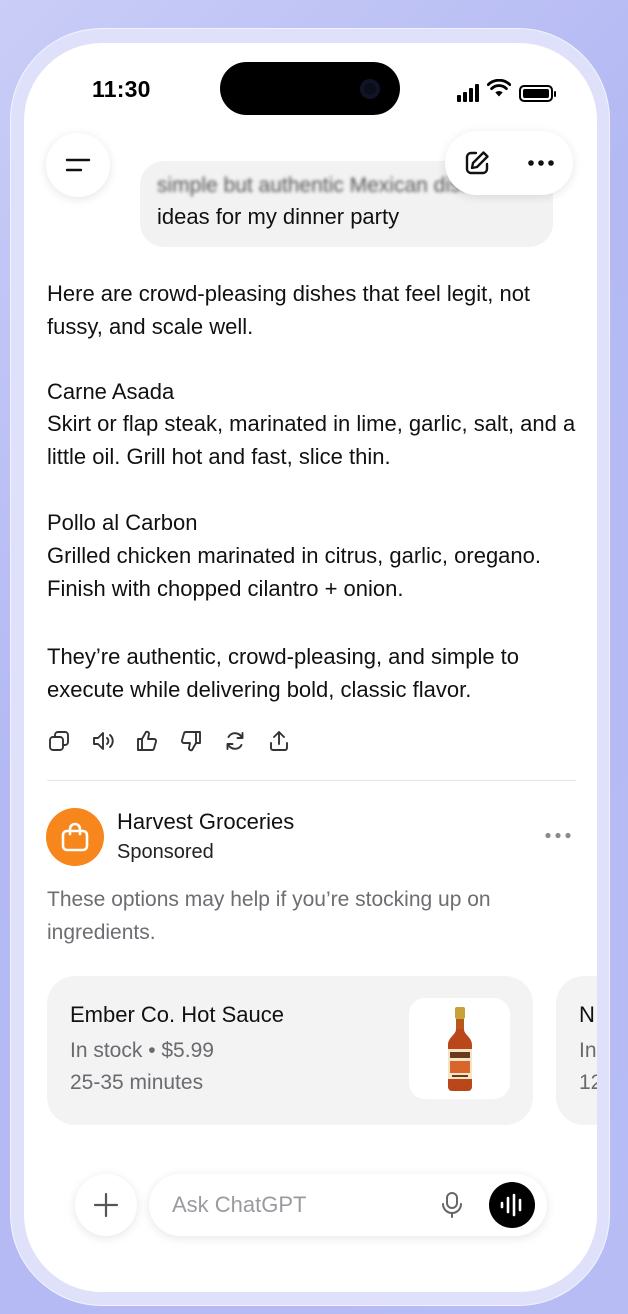 The width and height of the screenshot is (628, 1314). Describe the element at coordinates (588, 1082) in the screenshot. I see `product-delivery-time: 12` at that location.